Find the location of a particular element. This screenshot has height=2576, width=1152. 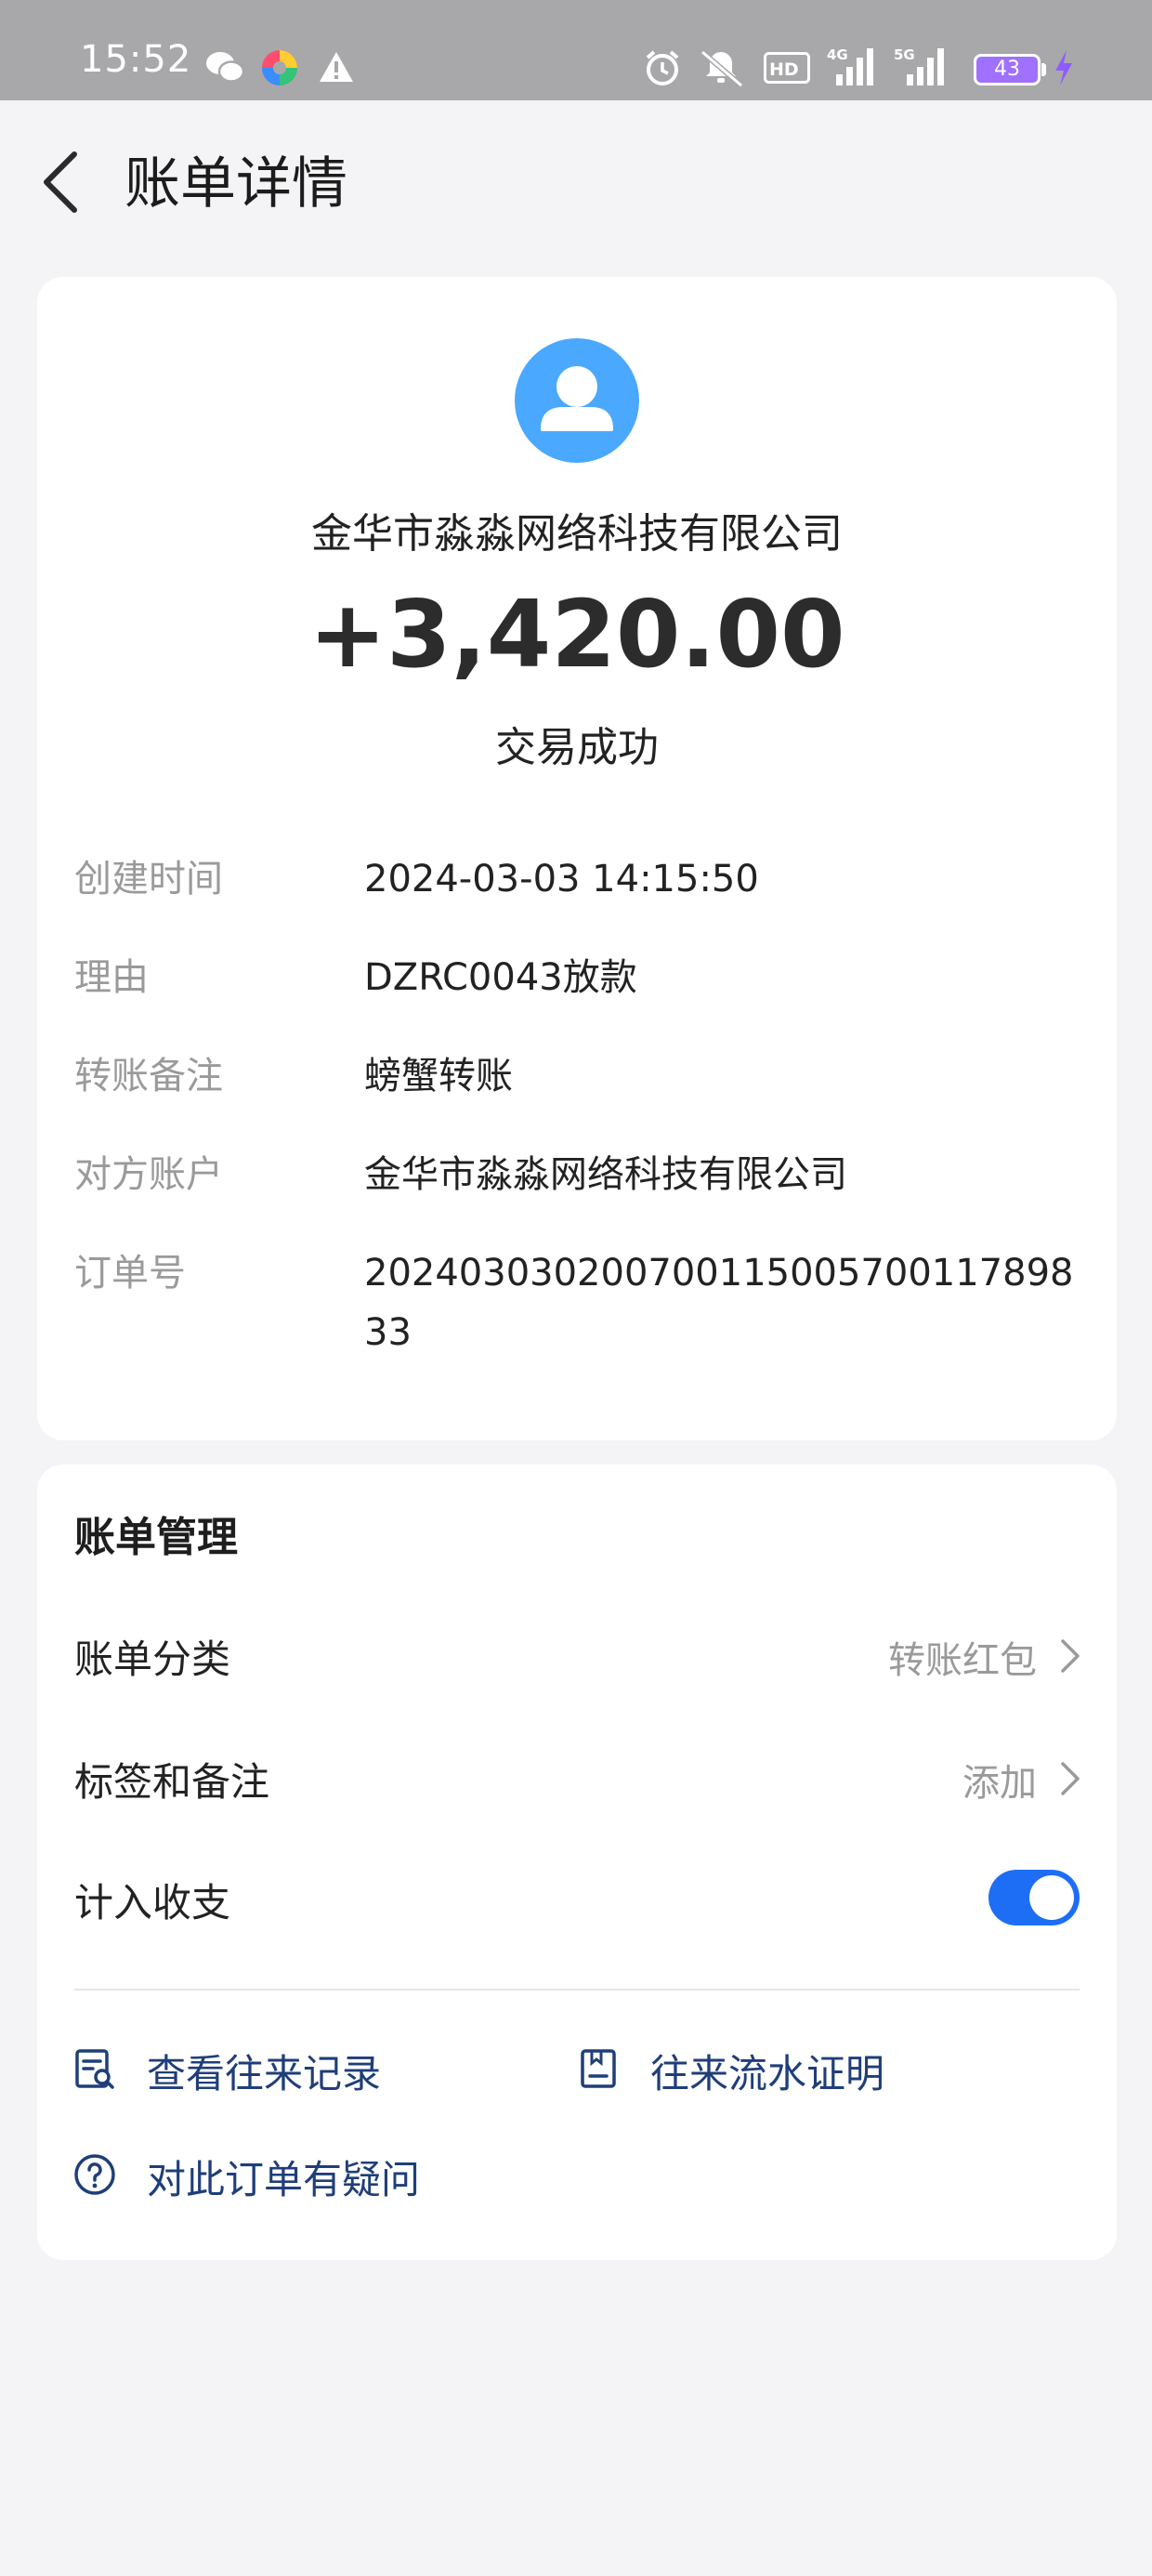

avatar is located at coordinates (577, 400).